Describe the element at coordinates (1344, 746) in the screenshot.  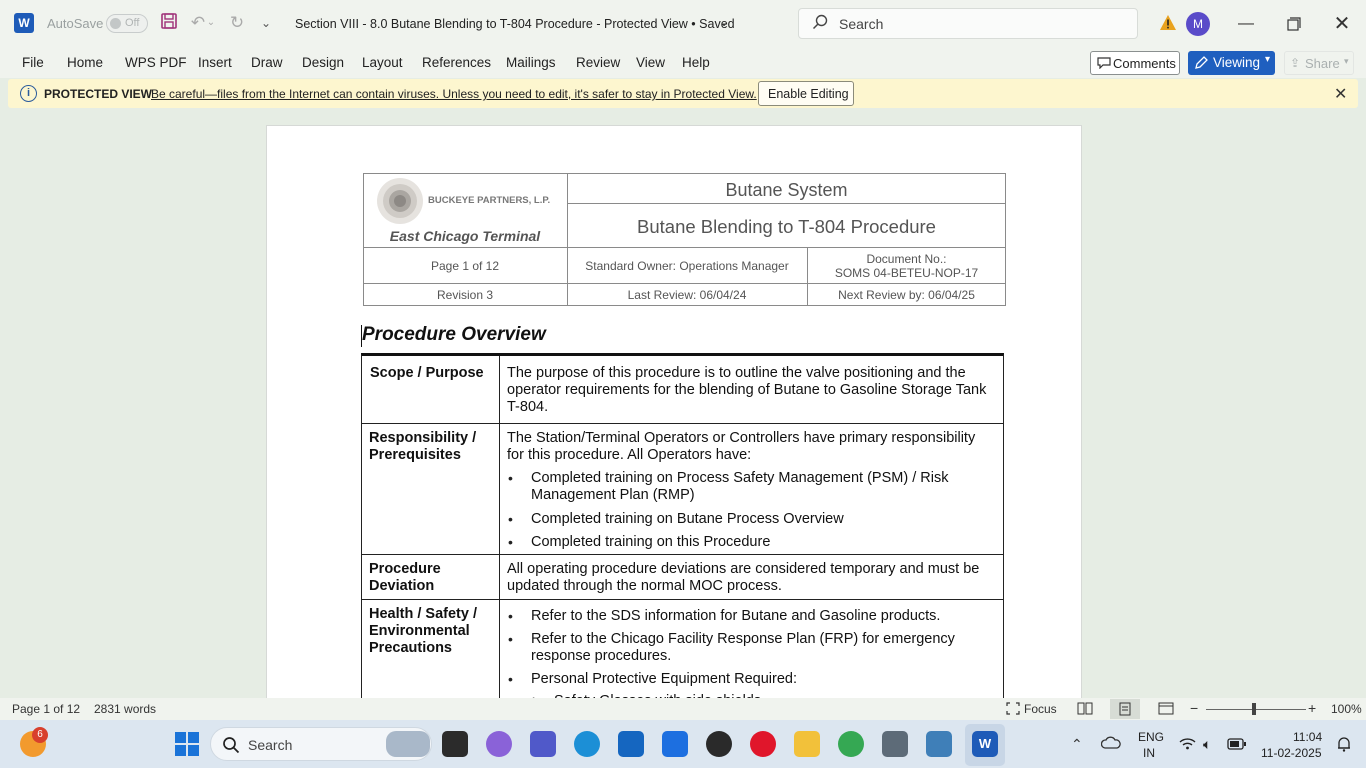
I see `notification-bell-icon` at that location.